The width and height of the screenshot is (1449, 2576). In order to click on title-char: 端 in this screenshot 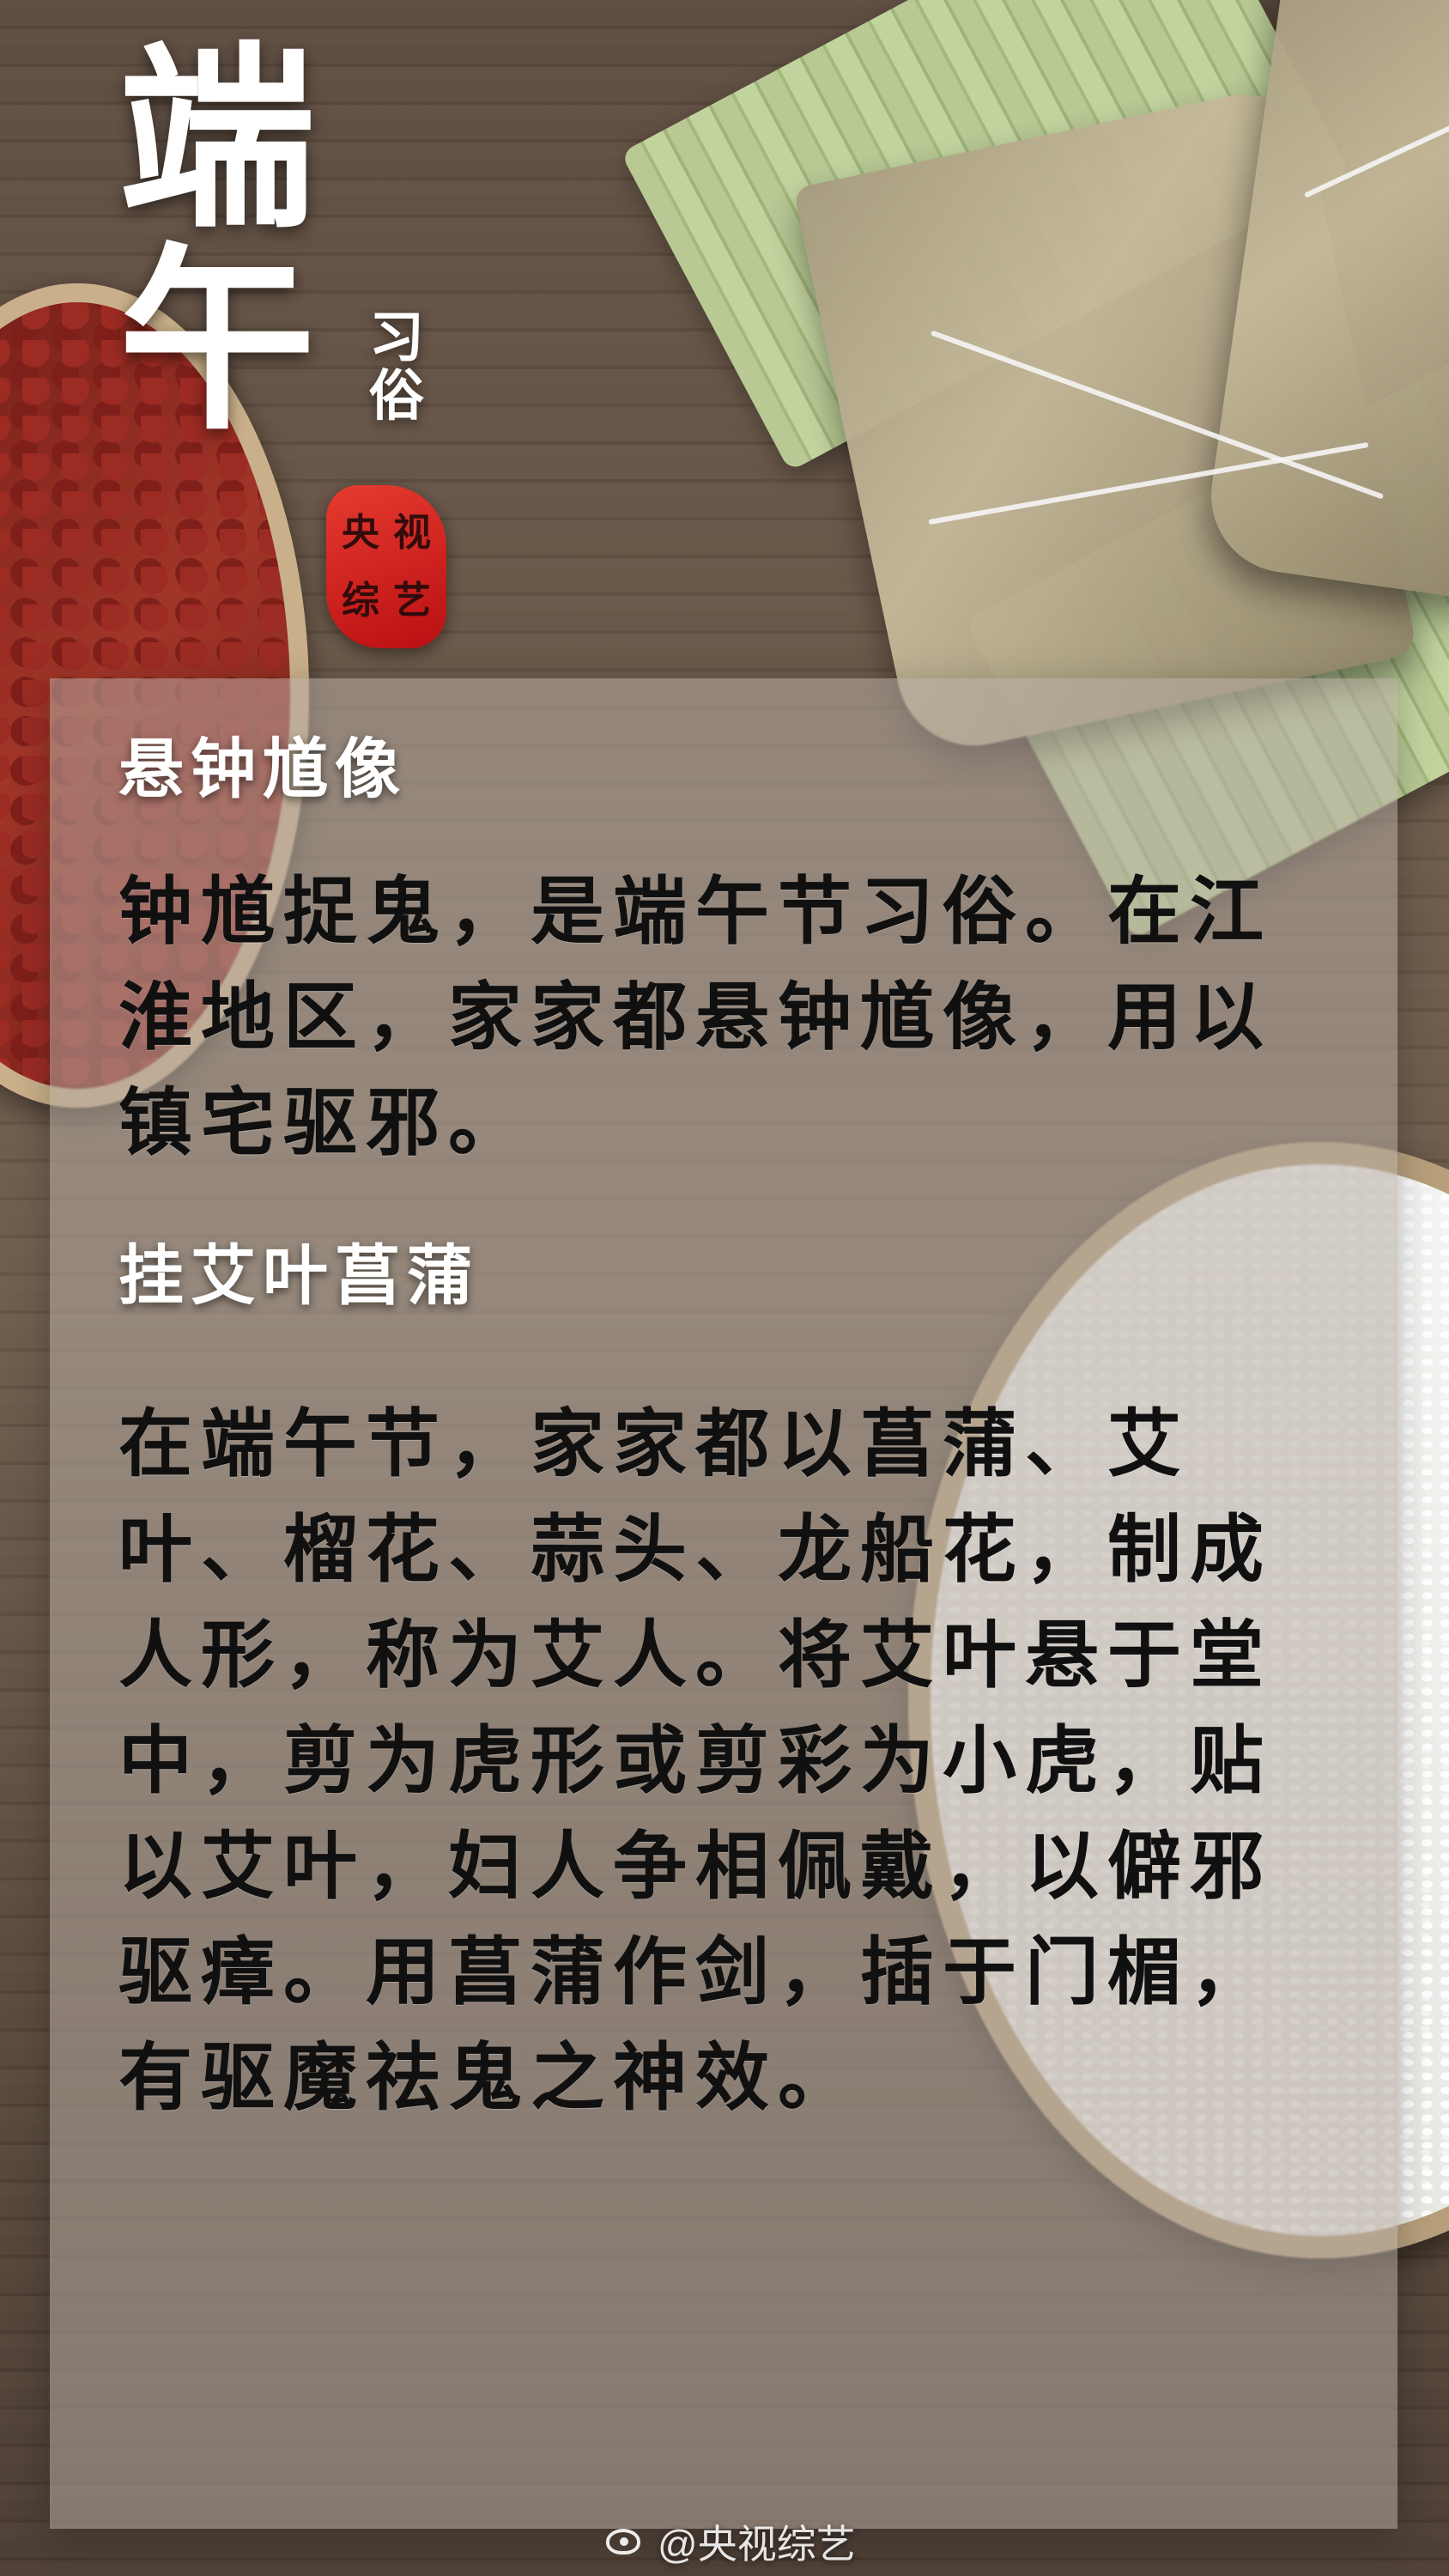, I will do `click(217, 139)`.